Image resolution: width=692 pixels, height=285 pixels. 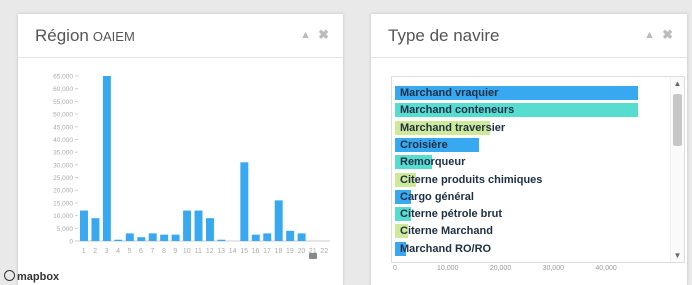 I want to click on lock-icon, so click(x=313, y=256).